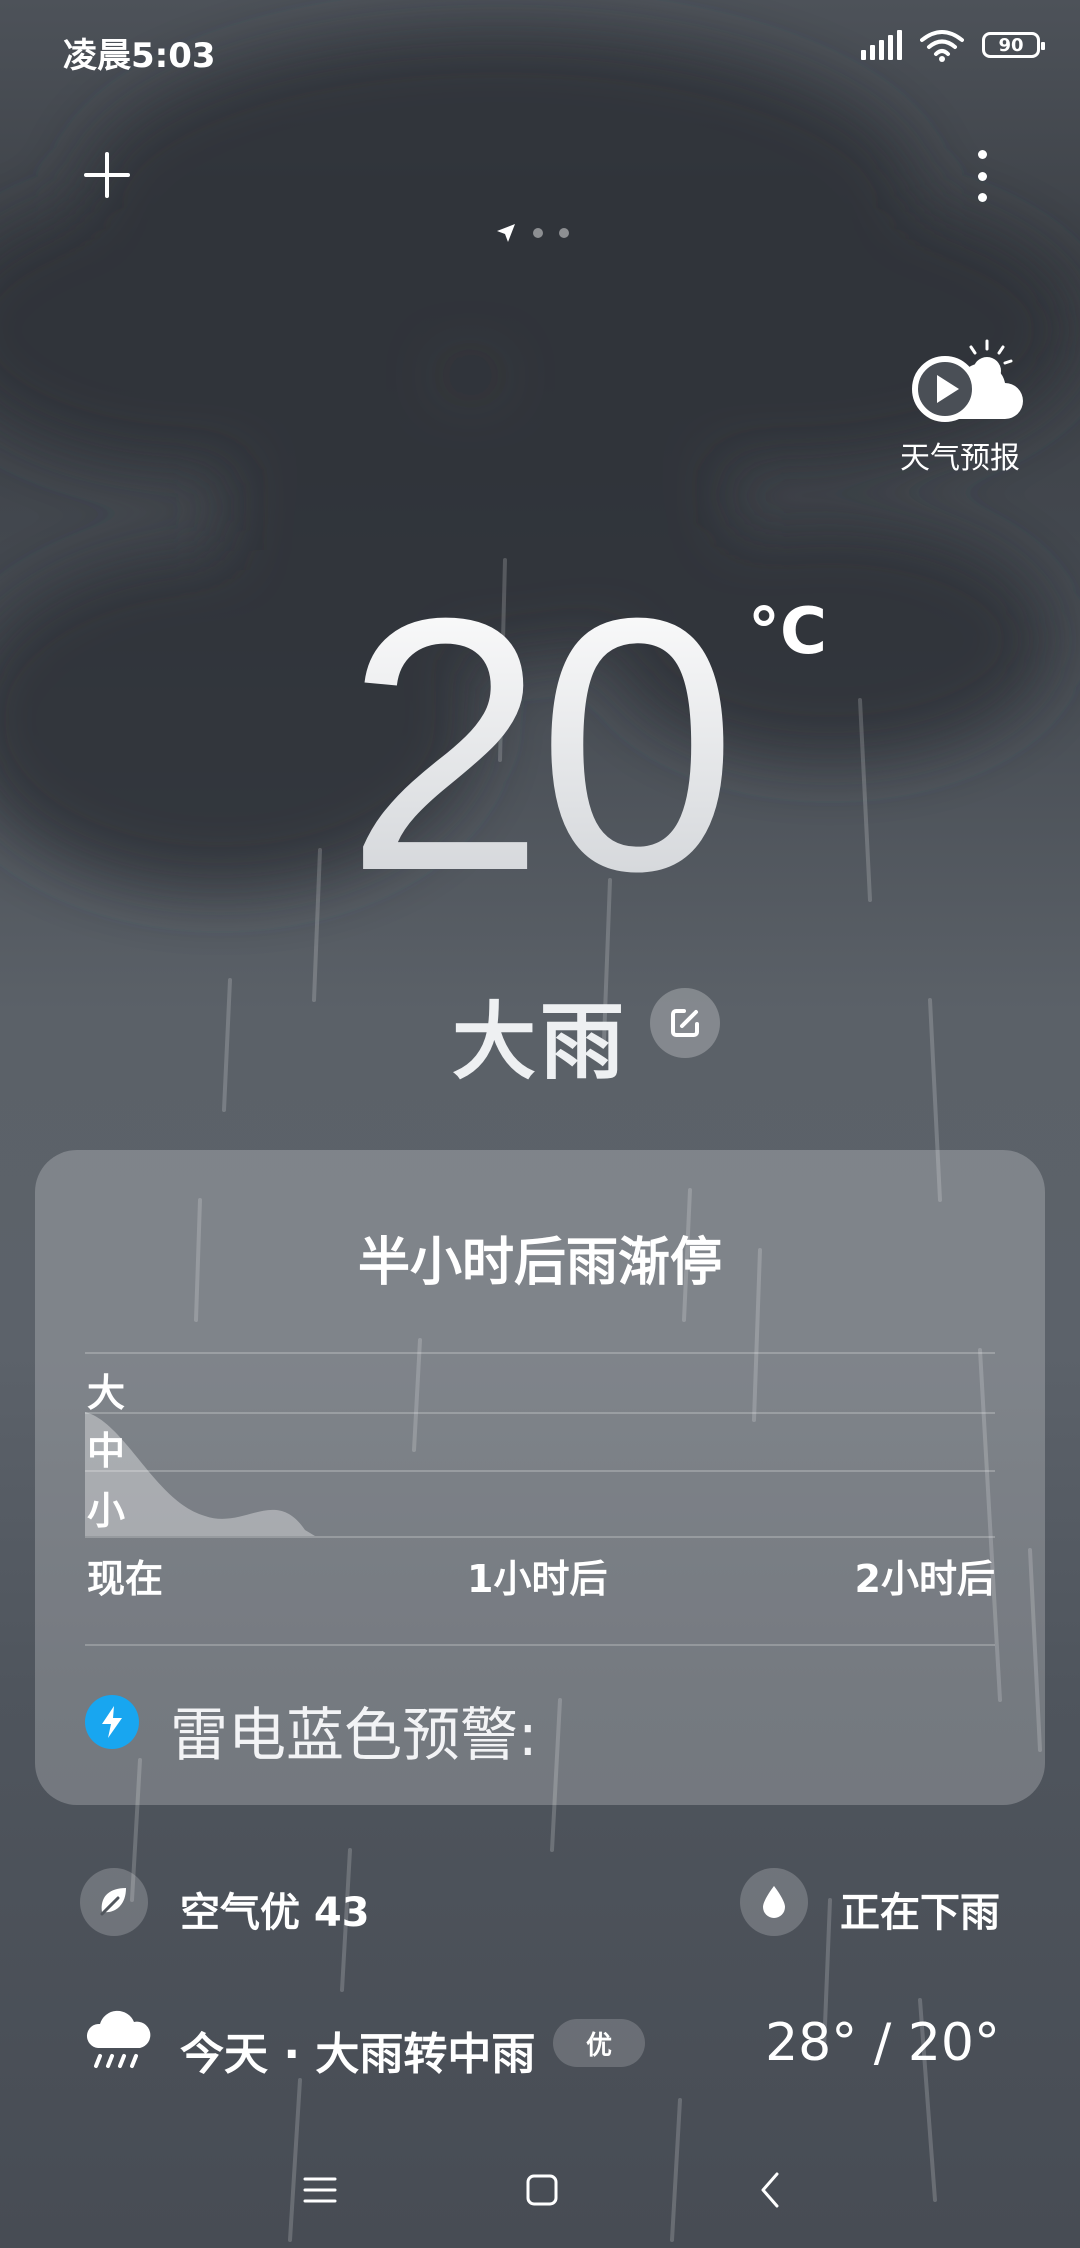 The image size is (1080, 2248). I want to click on temperature-unit: °C, so click(787, 632).